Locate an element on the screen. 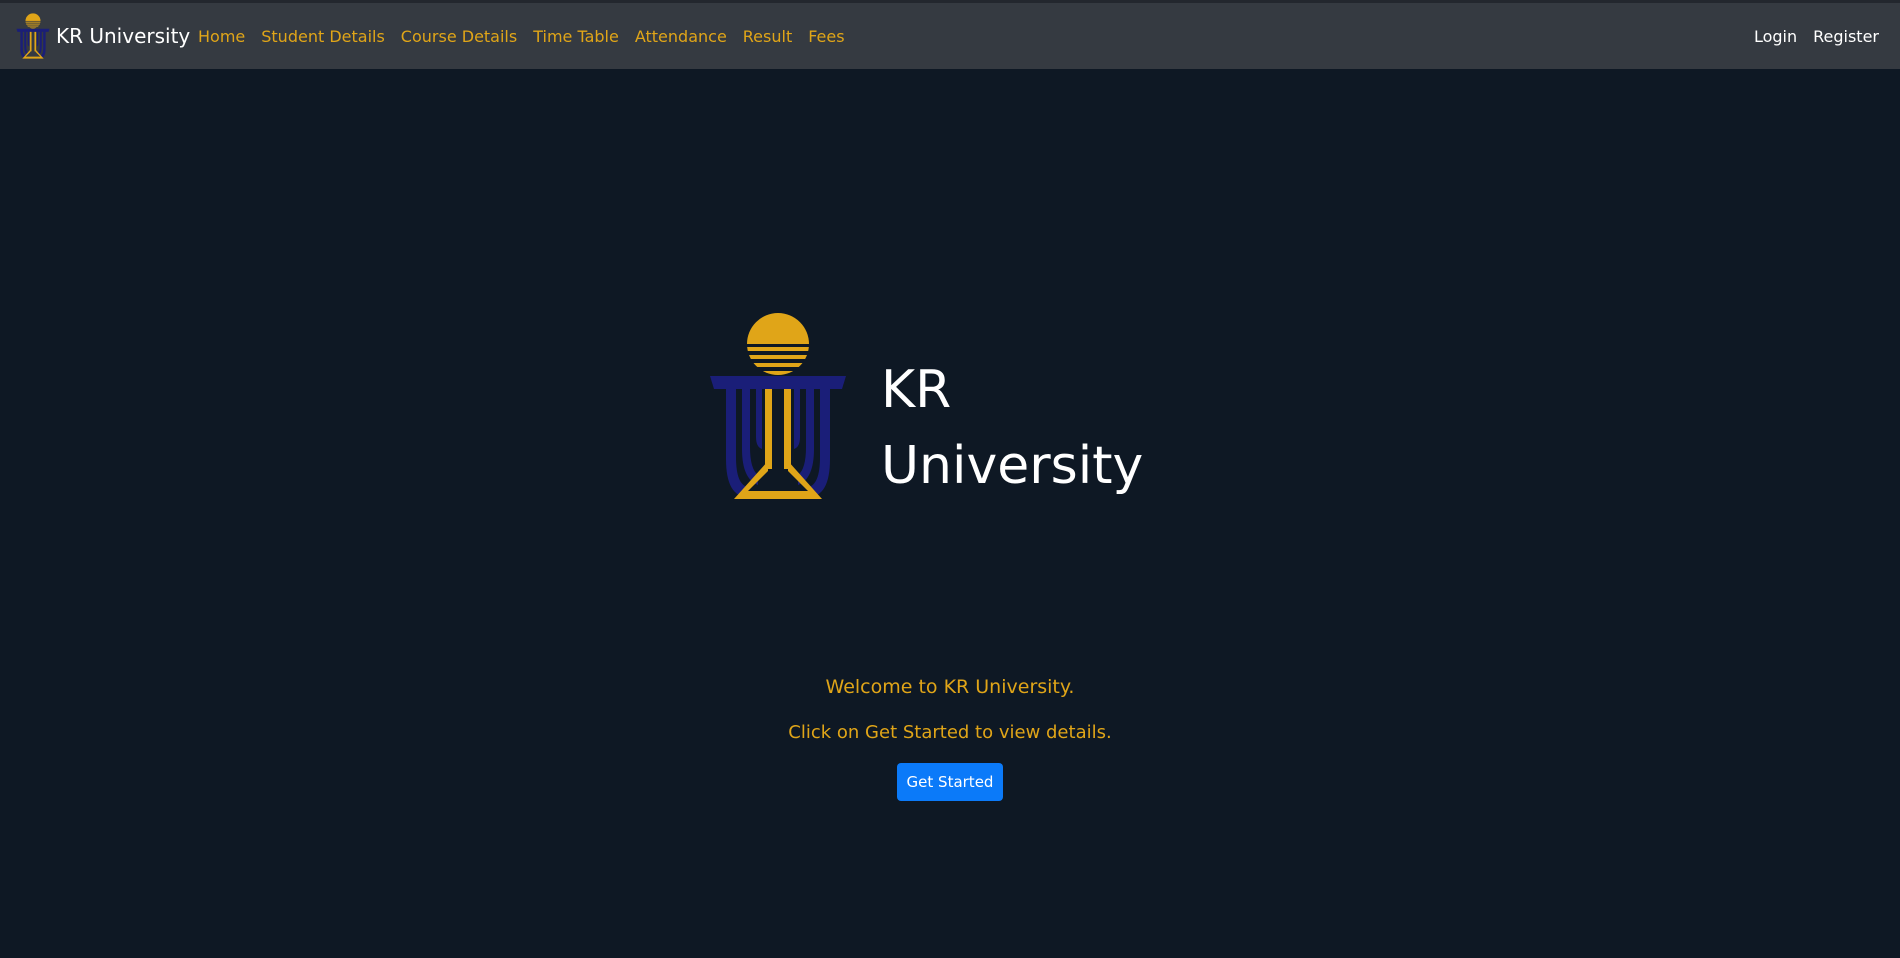  hero-title-line-1: KR is located at coordinates (916, 390).